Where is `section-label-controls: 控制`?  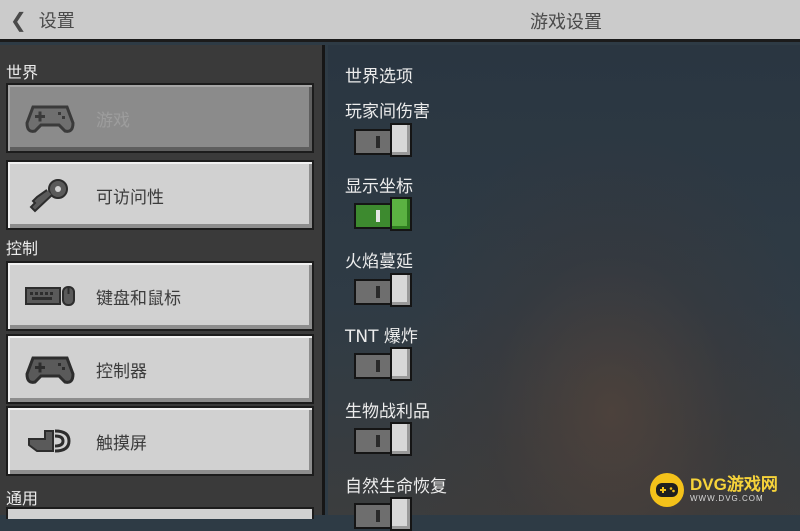
section-label-controls: 控制 is located at coordinates (22, 248).